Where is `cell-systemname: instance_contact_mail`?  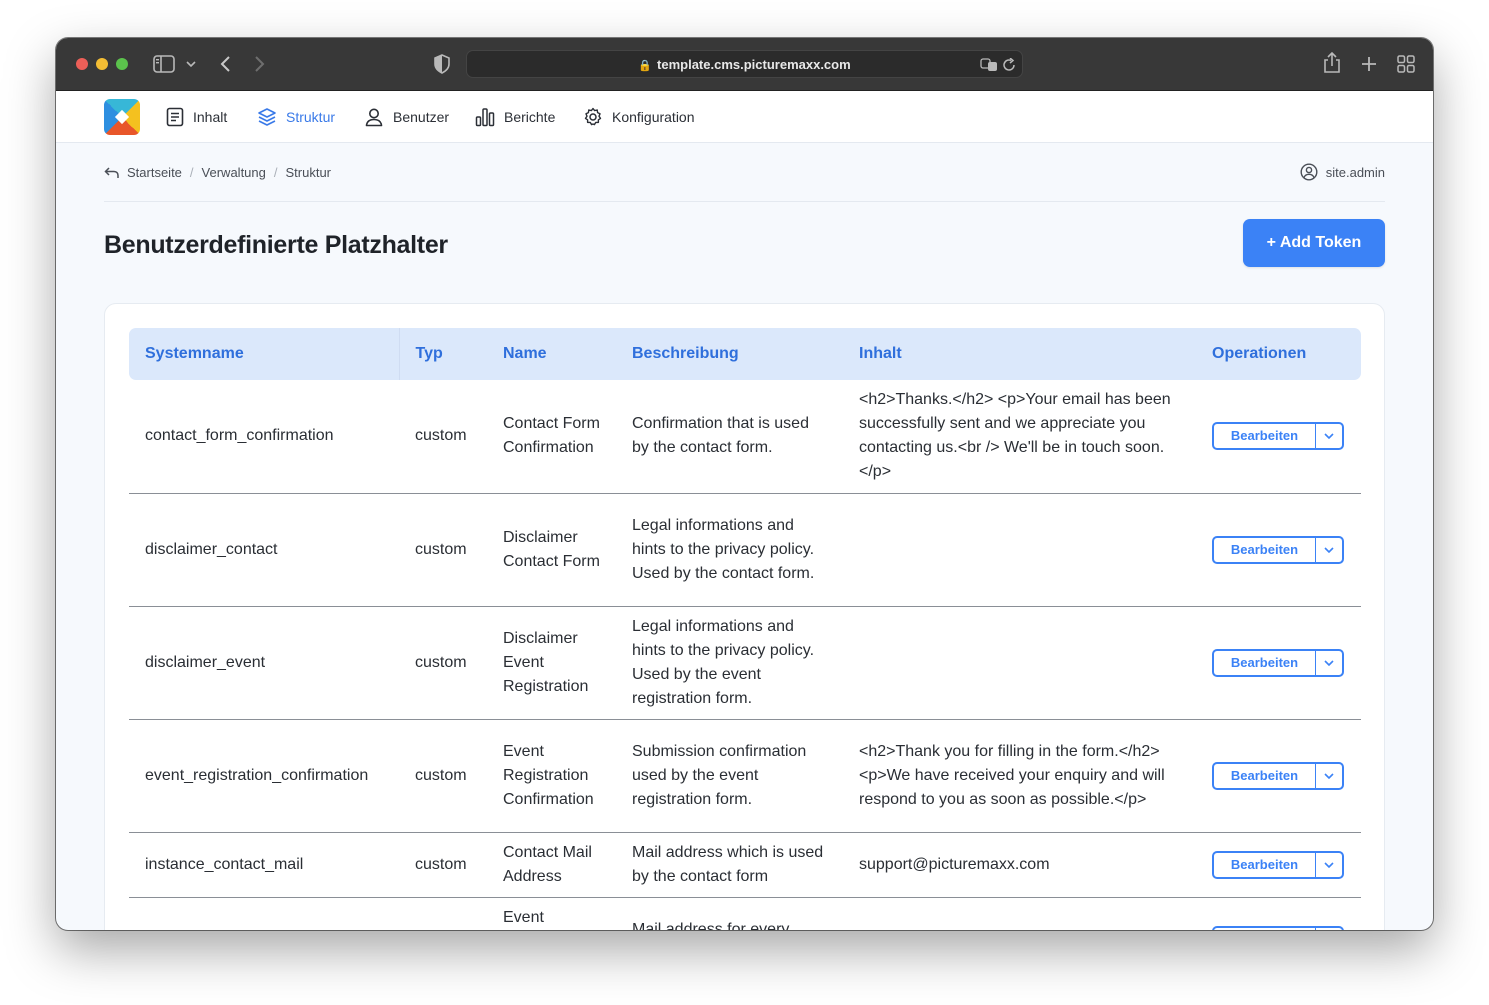
cell-systemname: instance_contact_mail is located at coordinates (264, 865).